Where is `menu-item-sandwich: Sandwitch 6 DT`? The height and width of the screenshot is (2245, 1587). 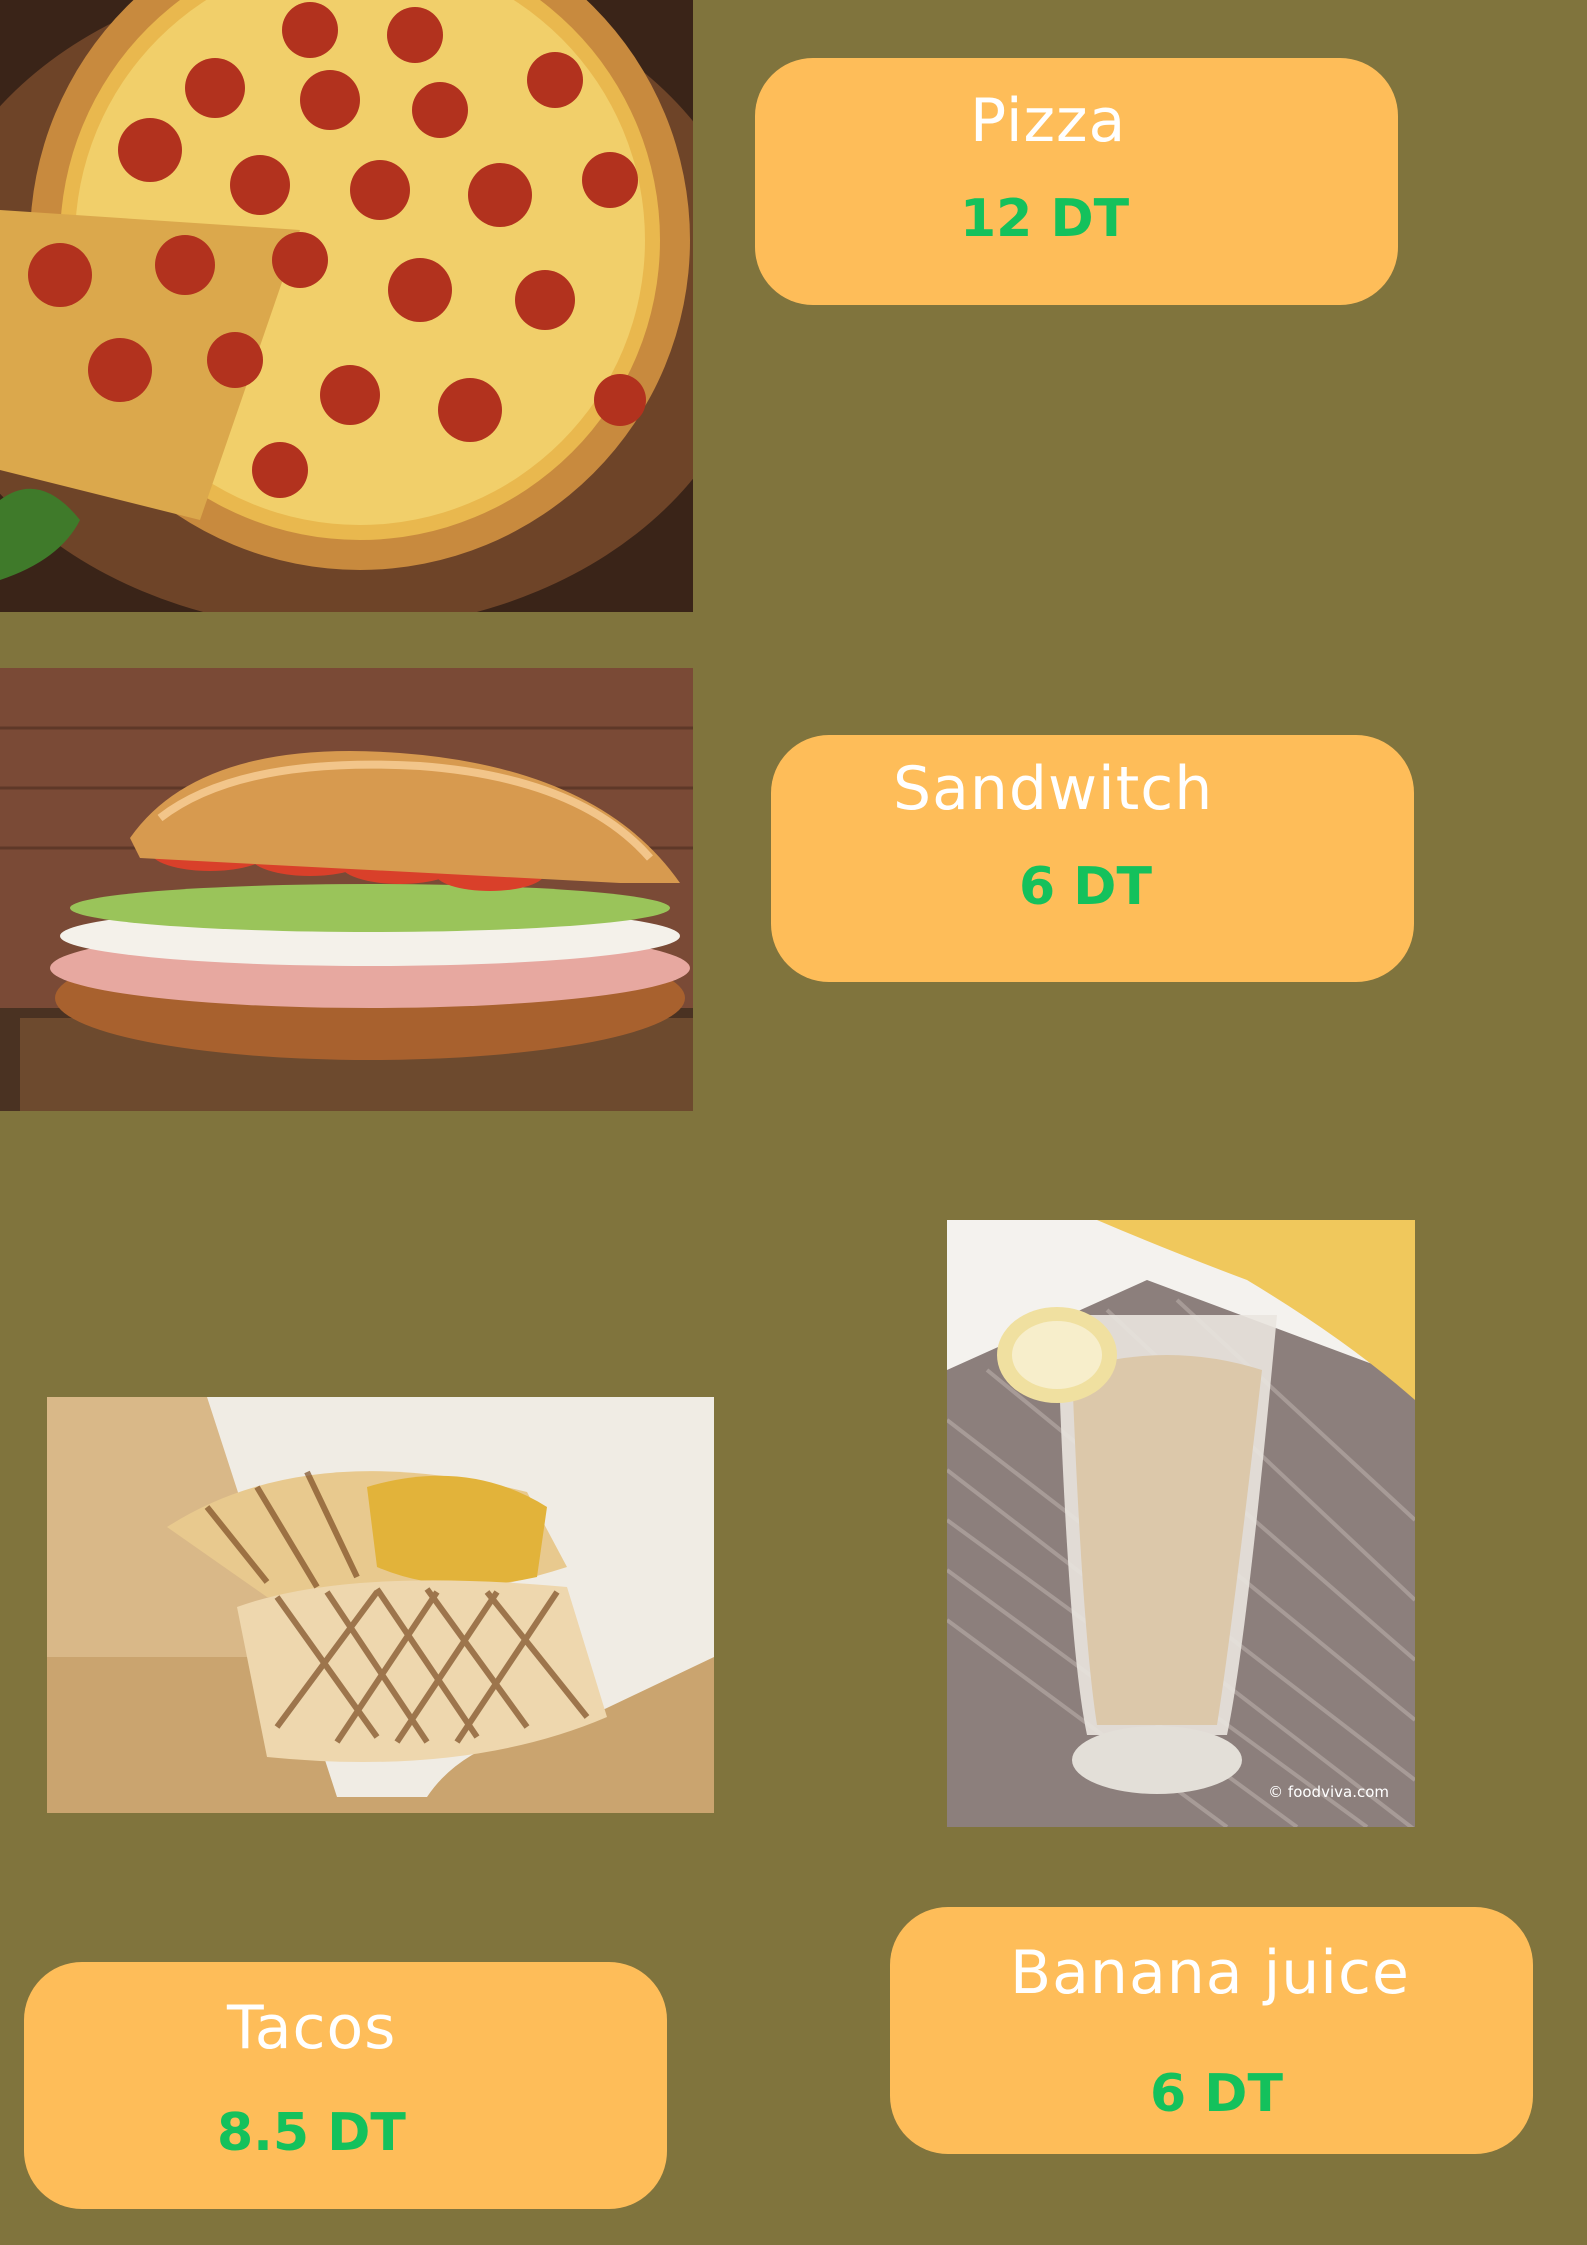 menu-item-sandwich: Sandwitch 6 DT is located at coordinates (1092, 858).